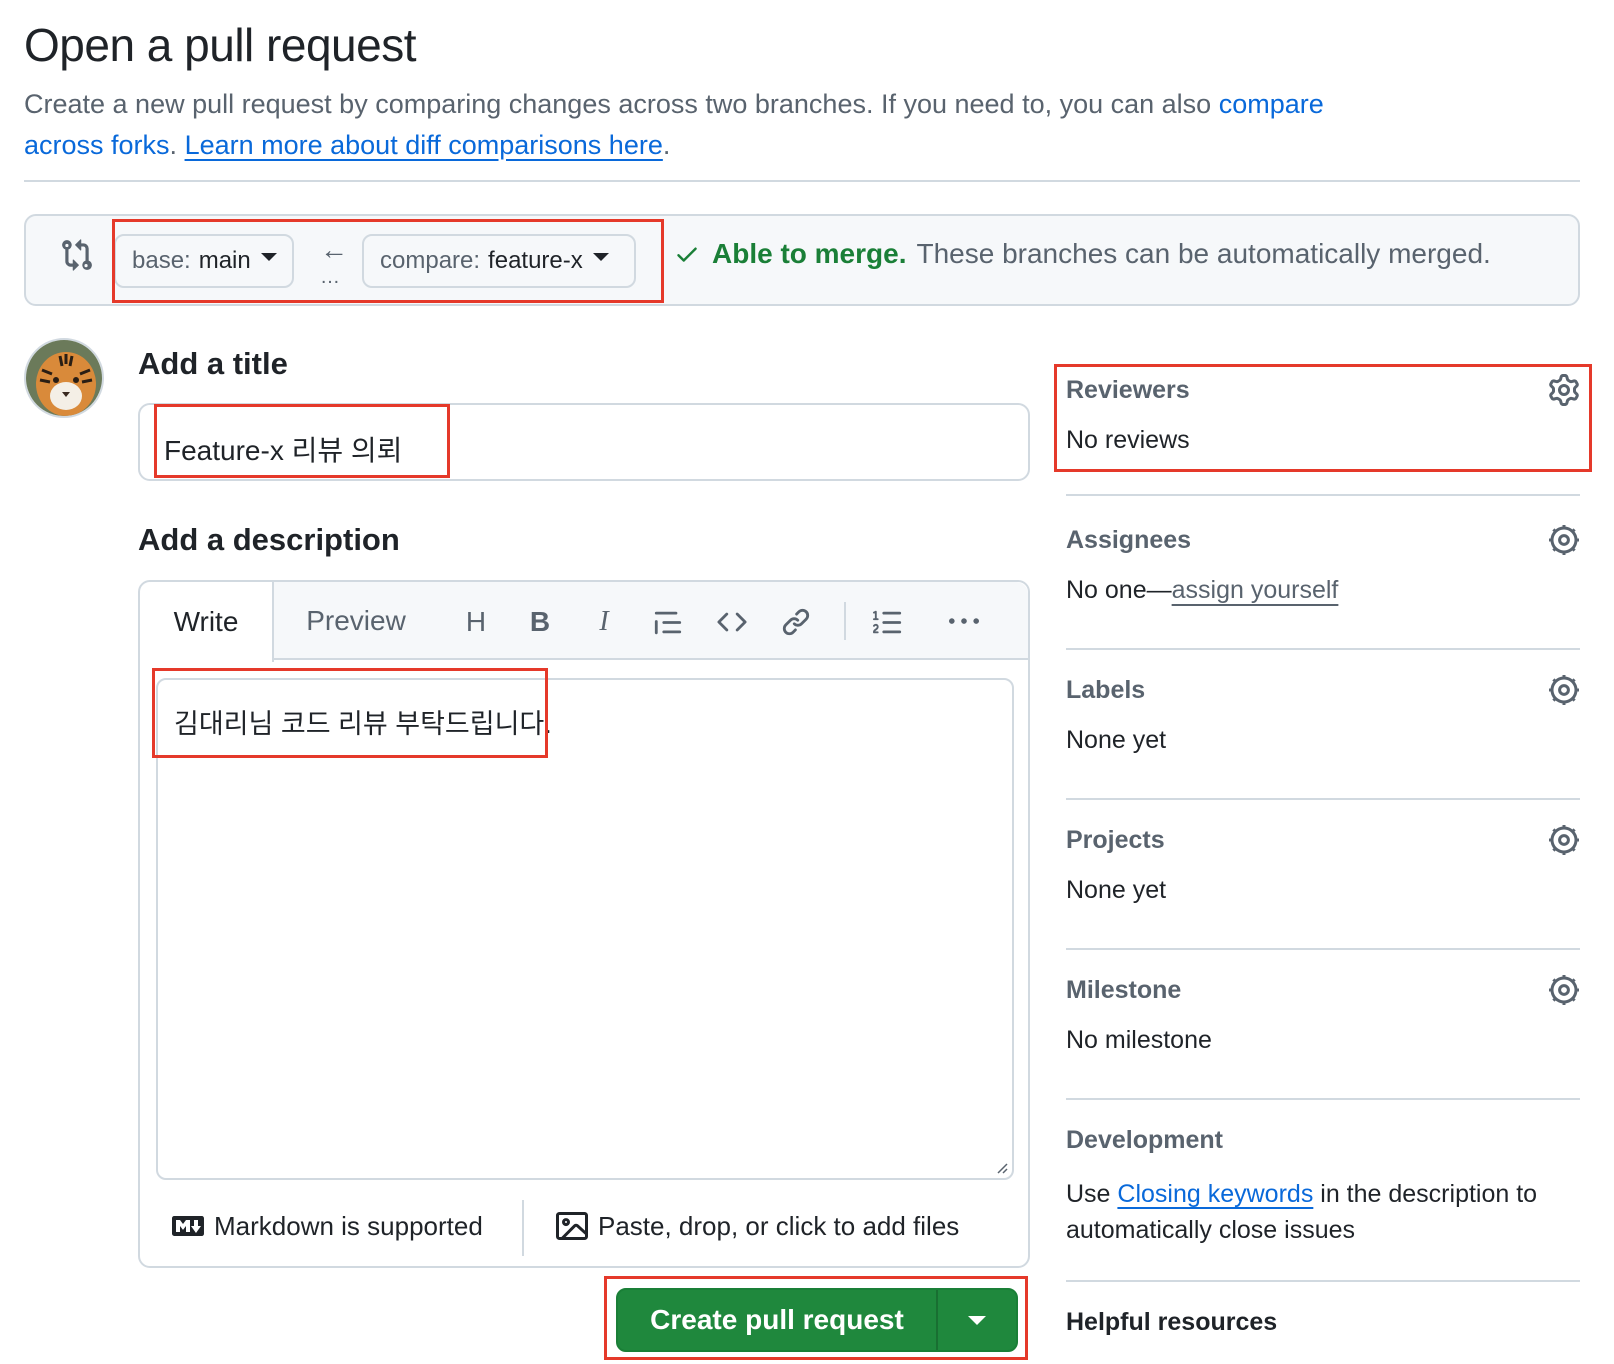  I want to click on reviewers-value: No reviews, so click(1128, 440).